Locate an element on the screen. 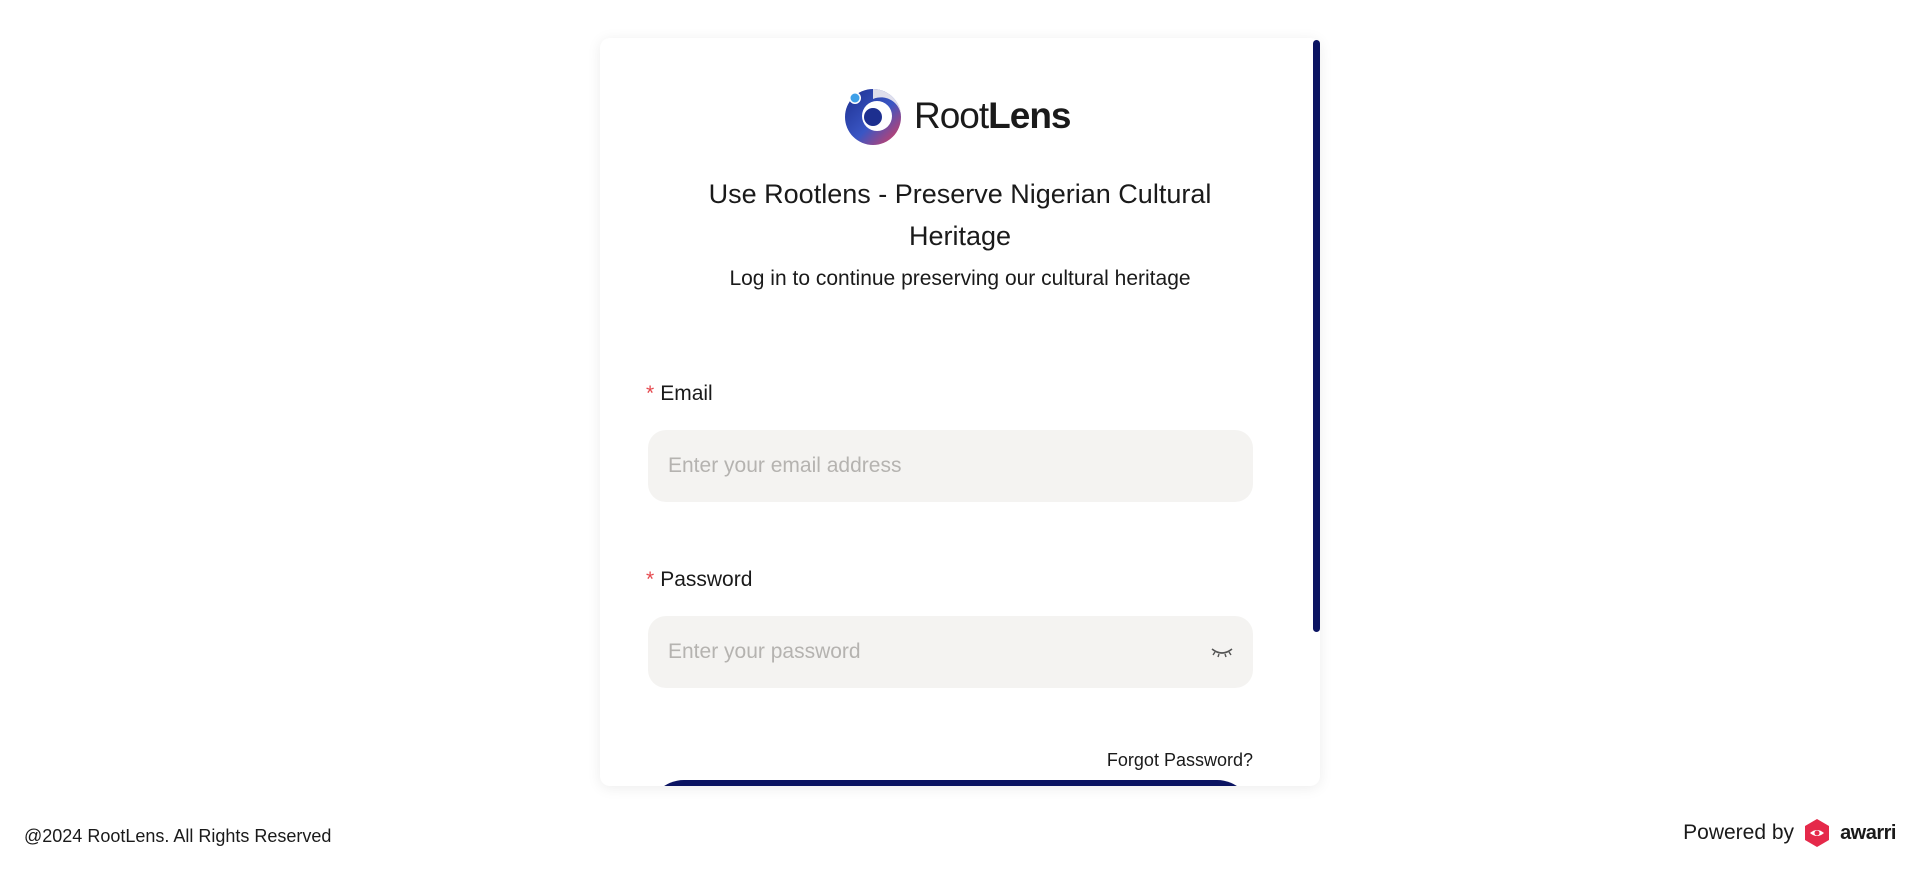 Image resolution: width=1918 pixels, height=871 pixels. email-required-marker: * is located at coordinates (650, 393).